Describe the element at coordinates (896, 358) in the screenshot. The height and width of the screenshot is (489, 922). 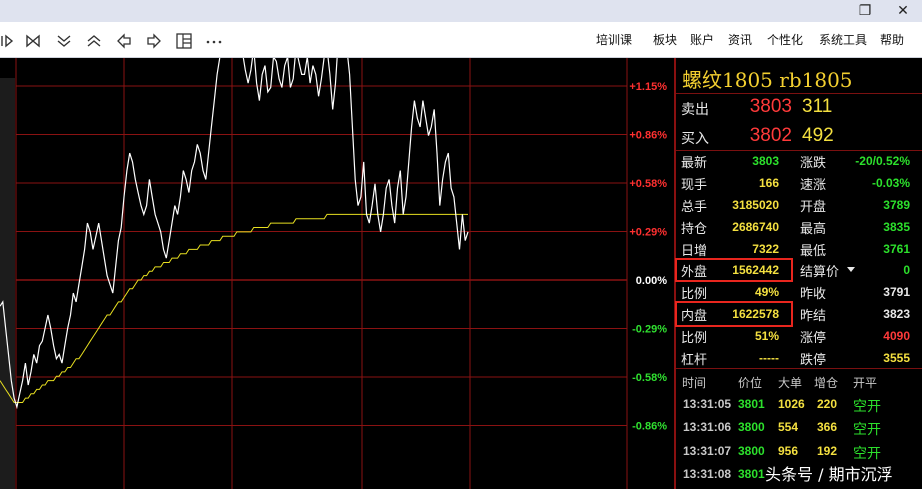
I see `quote-row-value: 3555` at that location.